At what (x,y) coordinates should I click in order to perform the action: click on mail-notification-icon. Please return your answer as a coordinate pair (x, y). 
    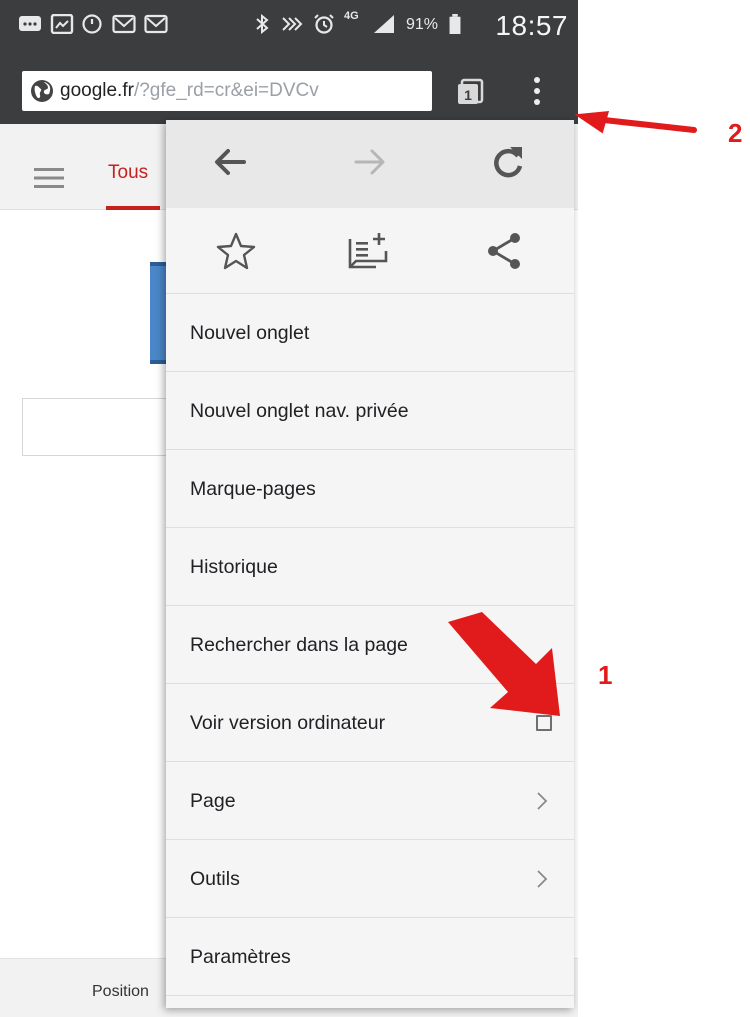
    Looking at the image, I should click on (124, 24).